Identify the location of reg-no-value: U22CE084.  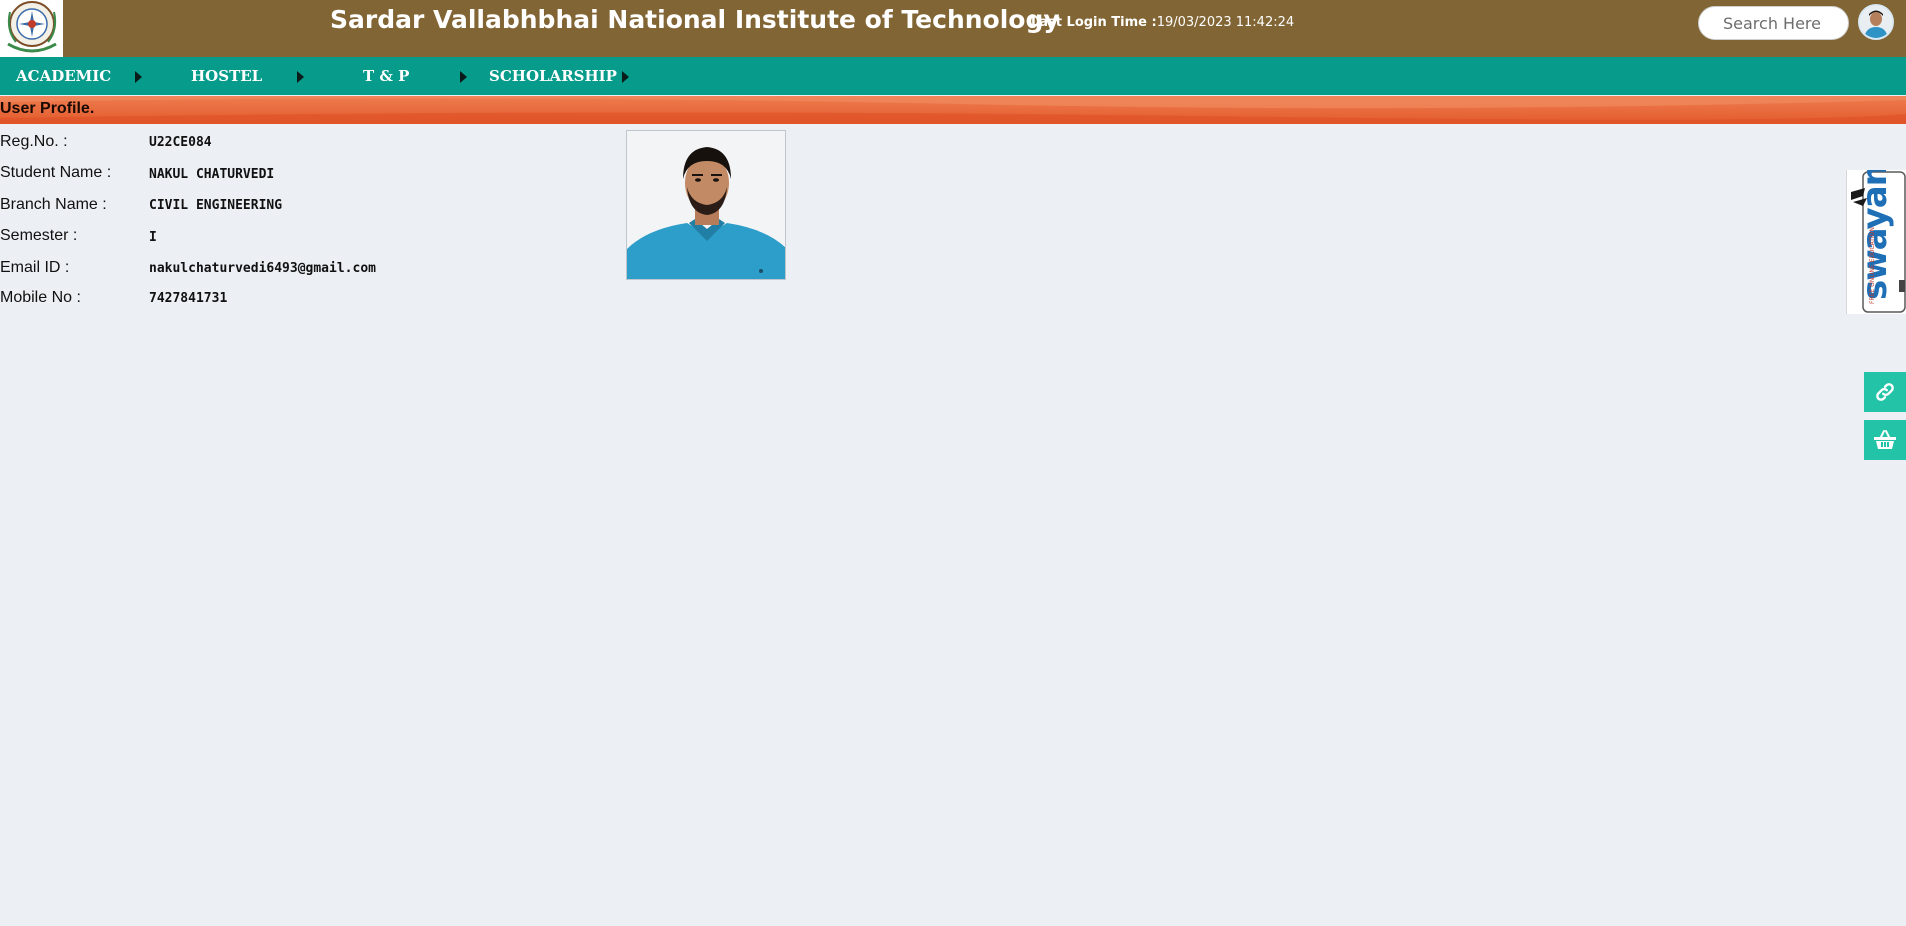
(180, 142).